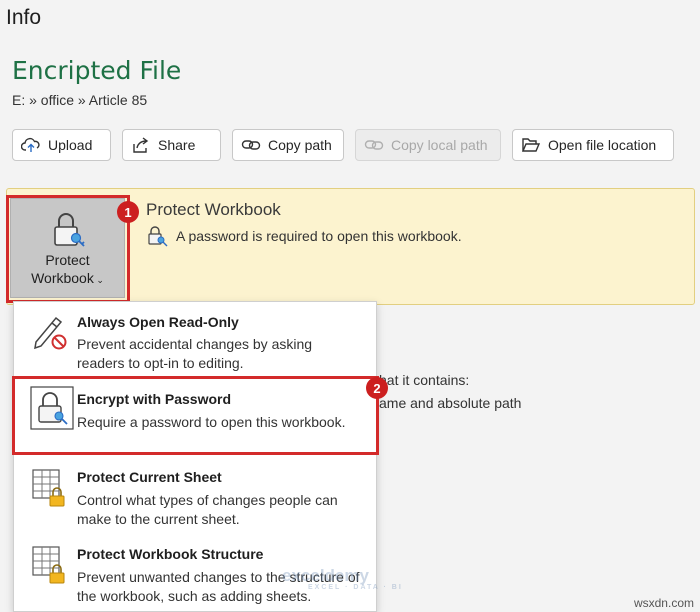 The height and width of the screenshot is (612, 700). I want to click on menu-item-title: Always Open Read-Only, so click(158, 322).